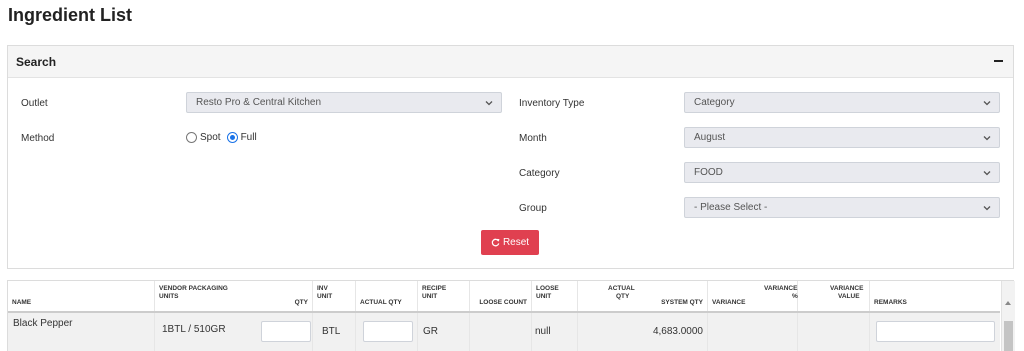  I want to click on outlet-select: Resto Pro & Central Kitchen, so click(344, 102).